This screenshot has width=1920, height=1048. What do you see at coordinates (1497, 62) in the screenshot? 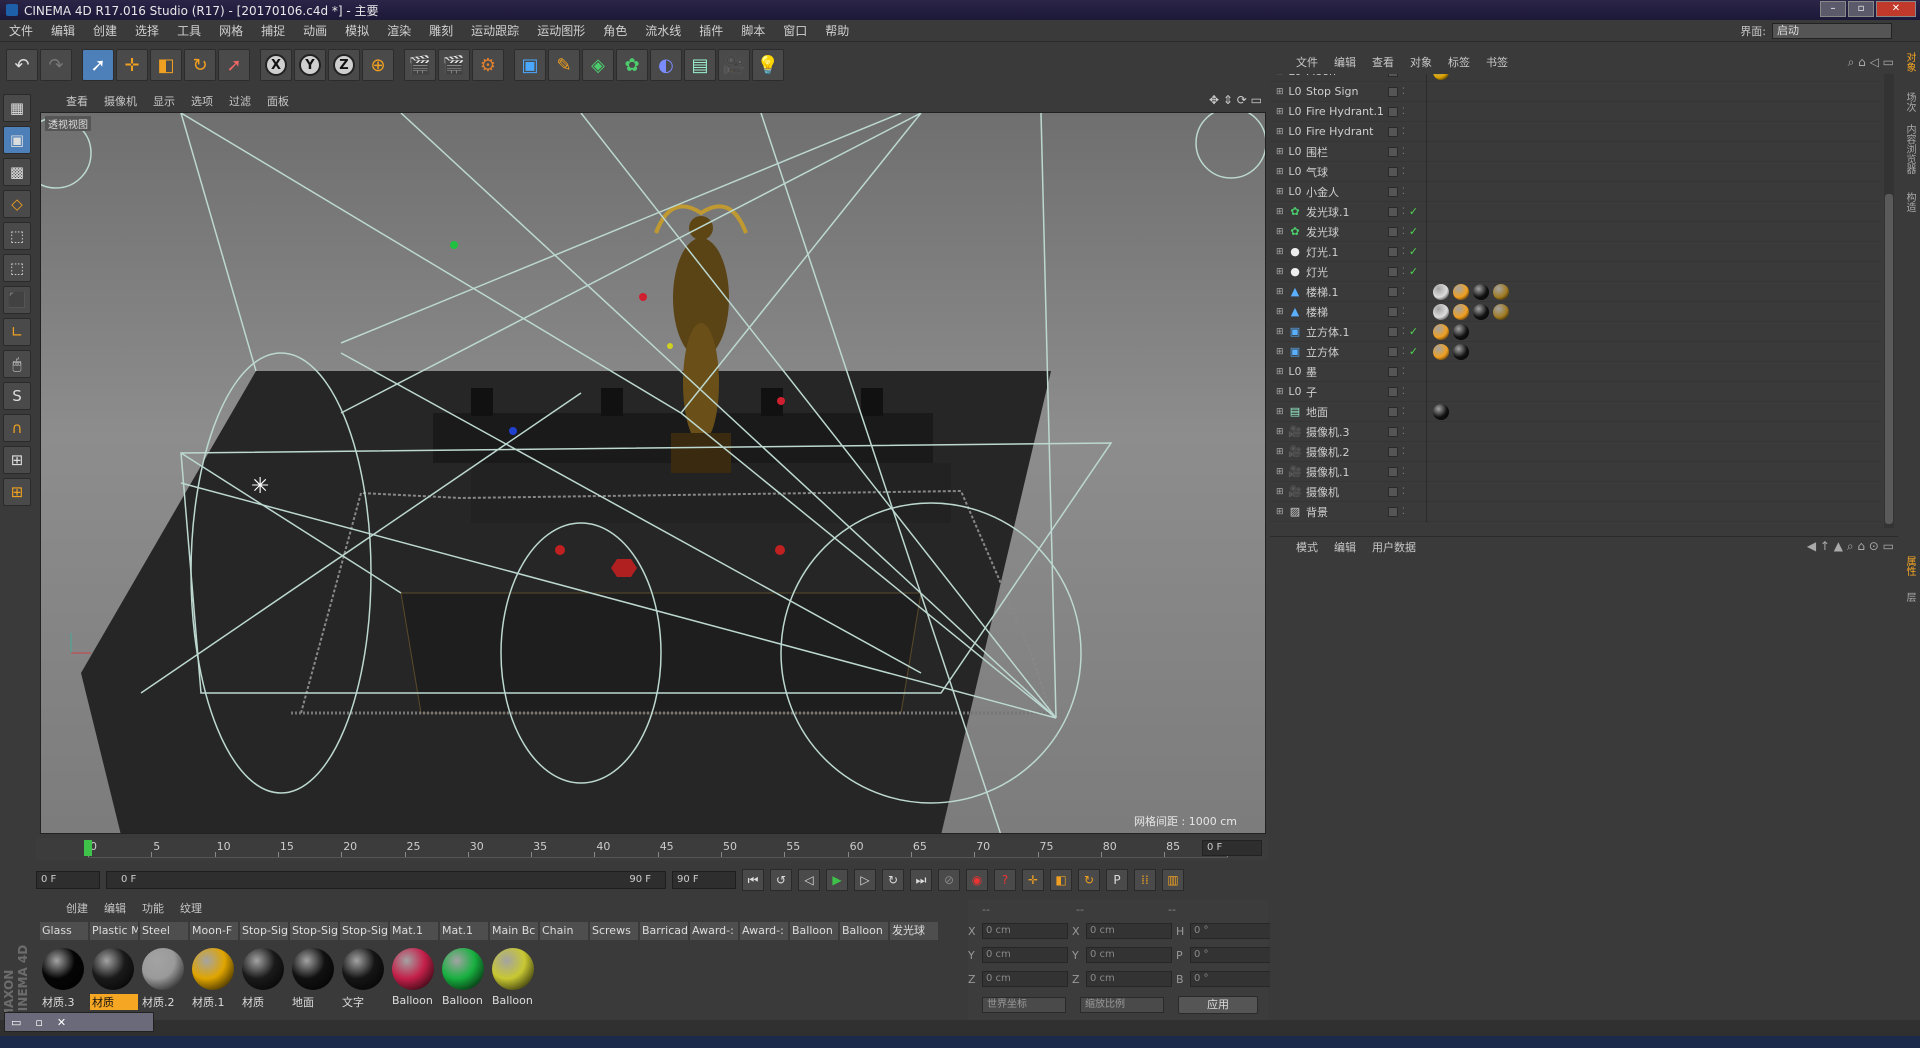
I see `object-menu-item: 书签` at bounding box center [1497, 62].